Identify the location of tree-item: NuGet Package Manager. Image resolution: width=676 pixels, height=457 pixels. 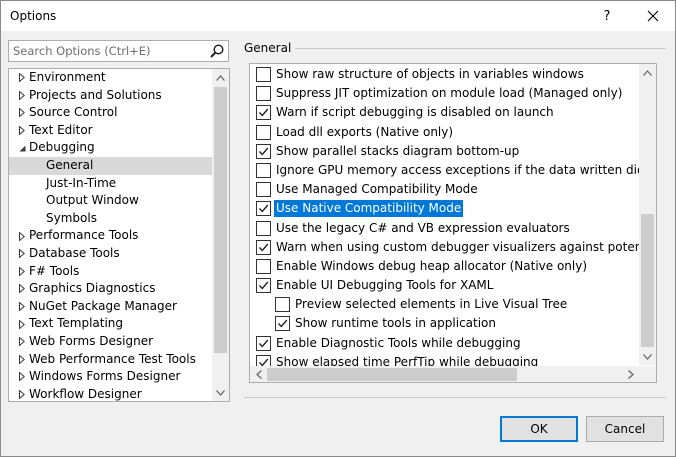
(110, 307).